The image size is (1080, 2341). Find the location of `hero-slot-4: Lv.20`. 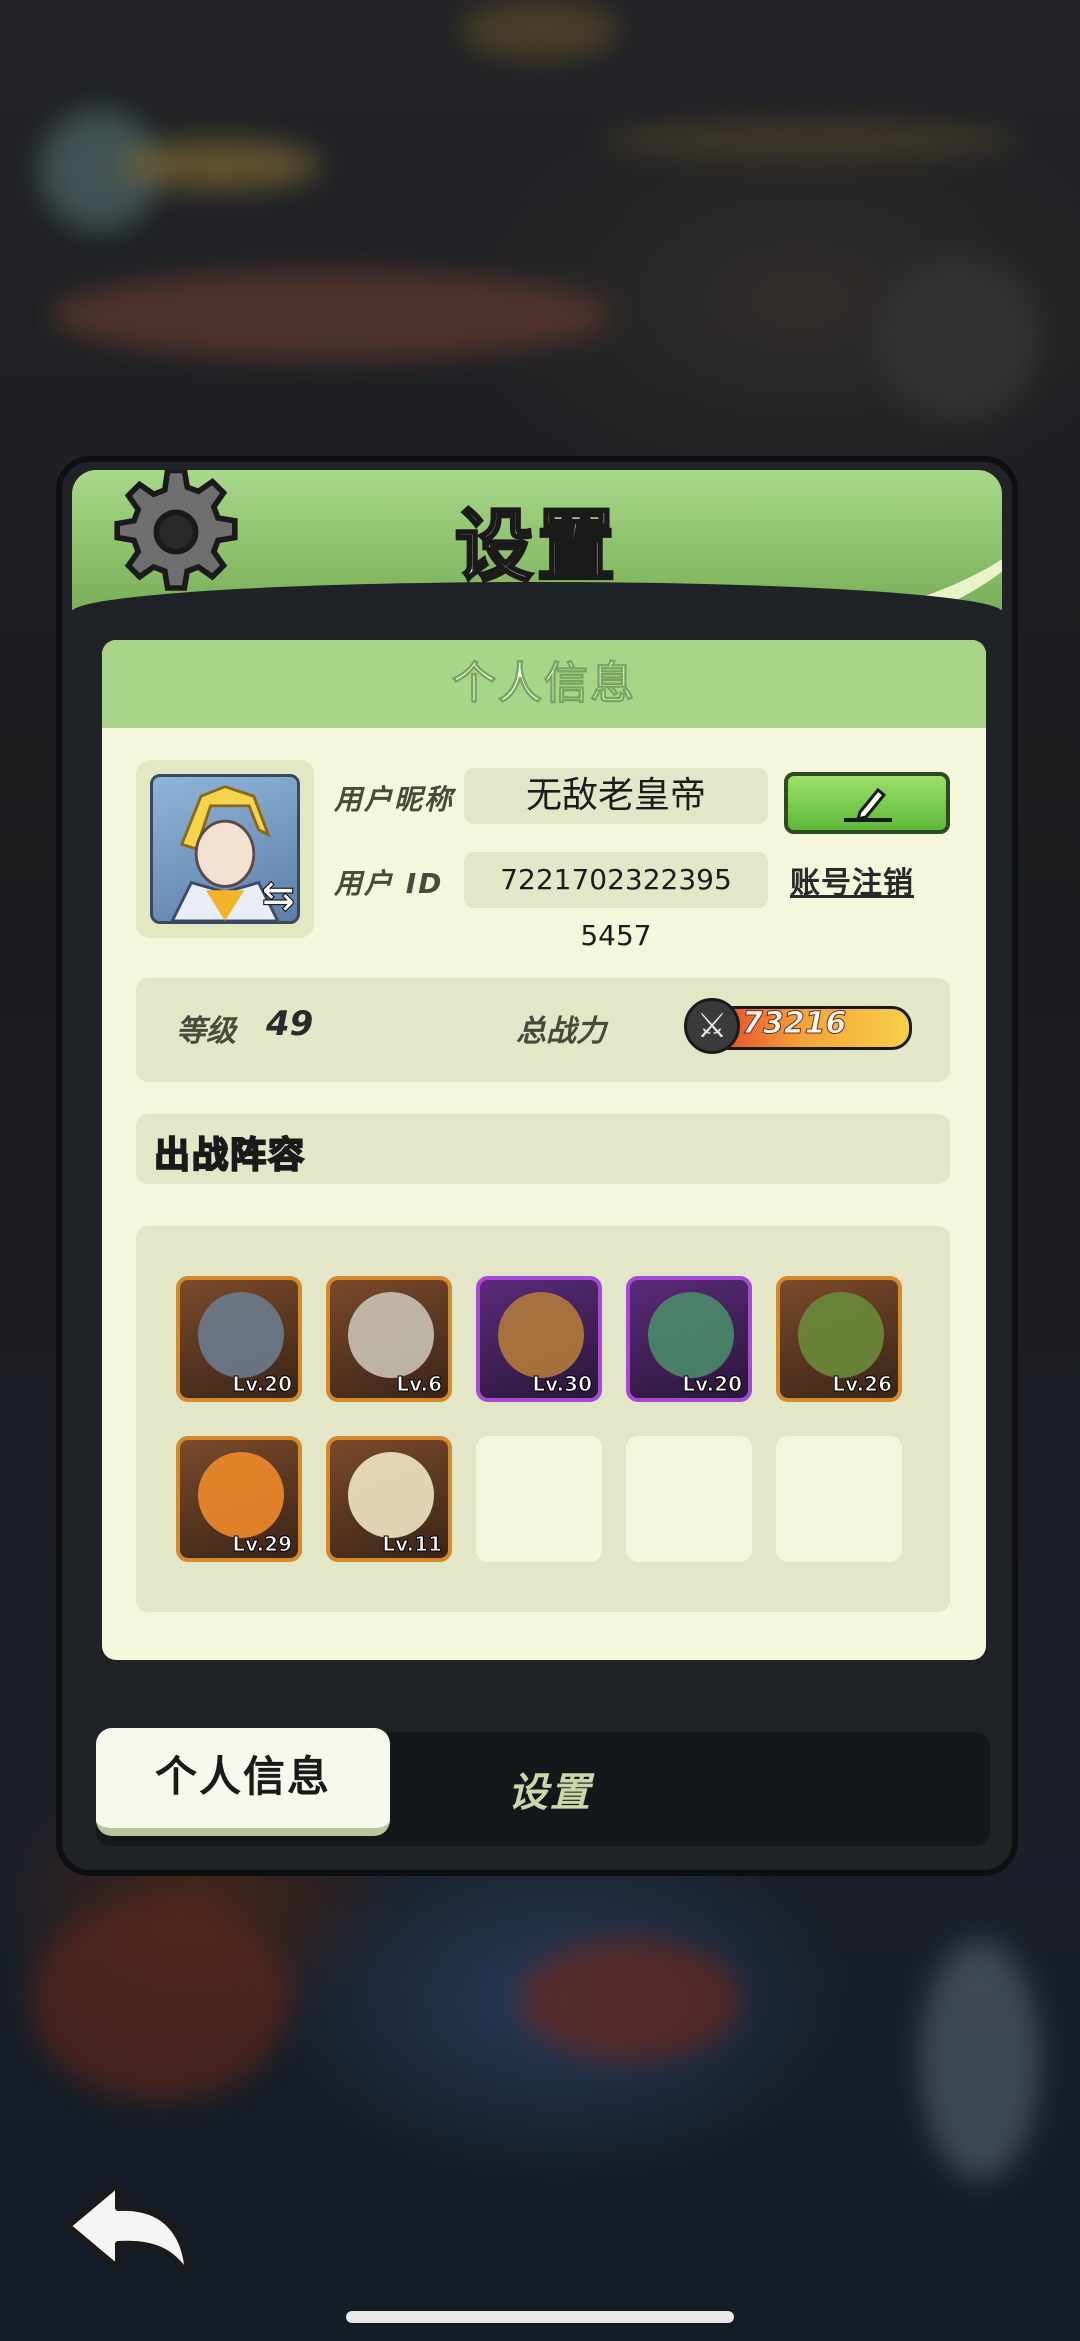

hero-slot-4: Lv.20 is located at coordinates (689, 1339).